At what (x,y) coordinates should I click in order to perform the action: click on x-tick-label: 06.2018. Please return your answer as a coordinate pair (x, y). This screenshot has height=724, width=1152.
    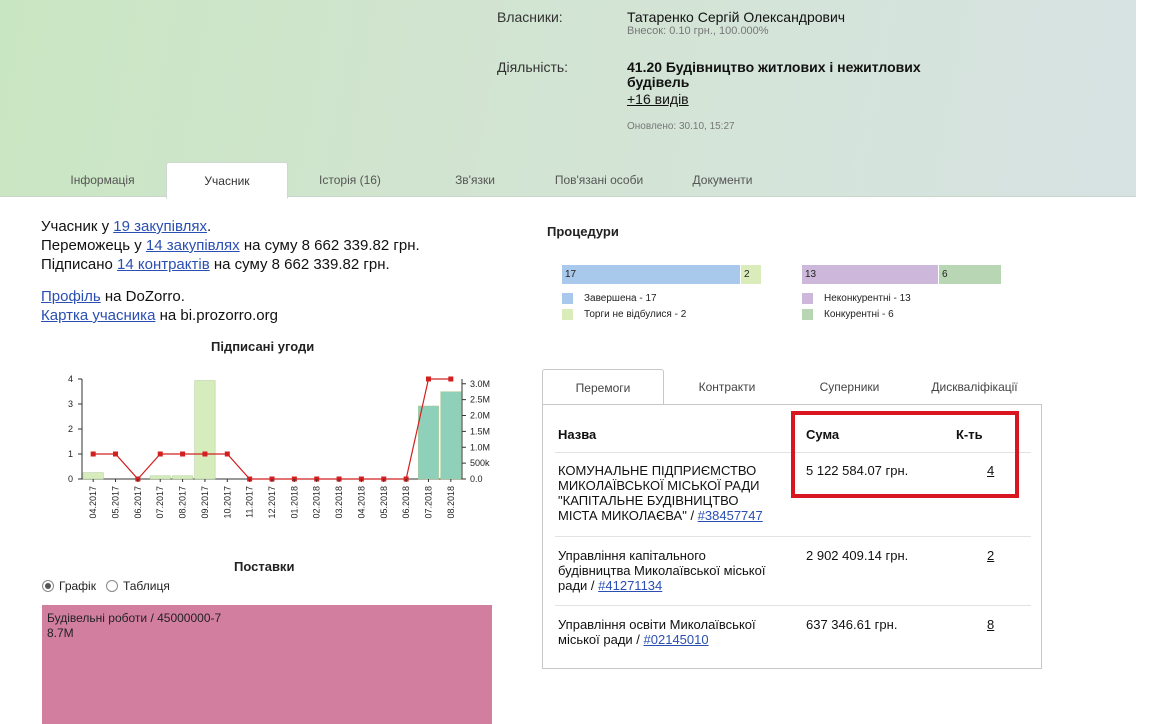
    Looking at the image, I should click on (406, 502).